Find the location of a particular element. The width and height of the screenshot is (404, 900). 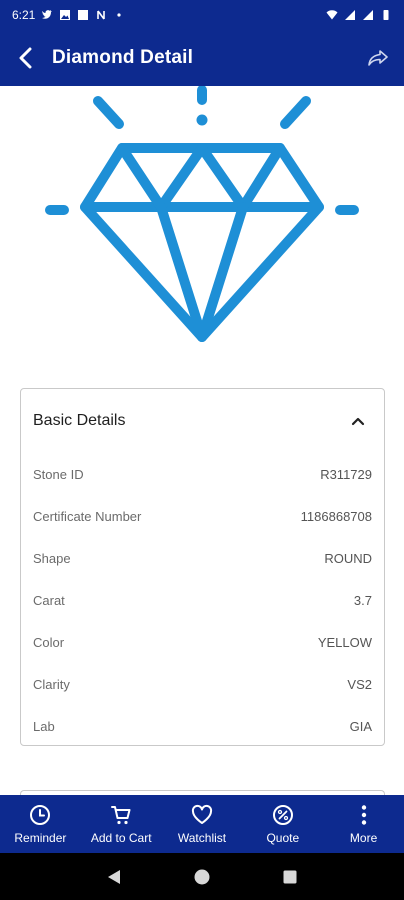

detail-row-clarity: Clarity VS2 is located at coordinates (202, 684).